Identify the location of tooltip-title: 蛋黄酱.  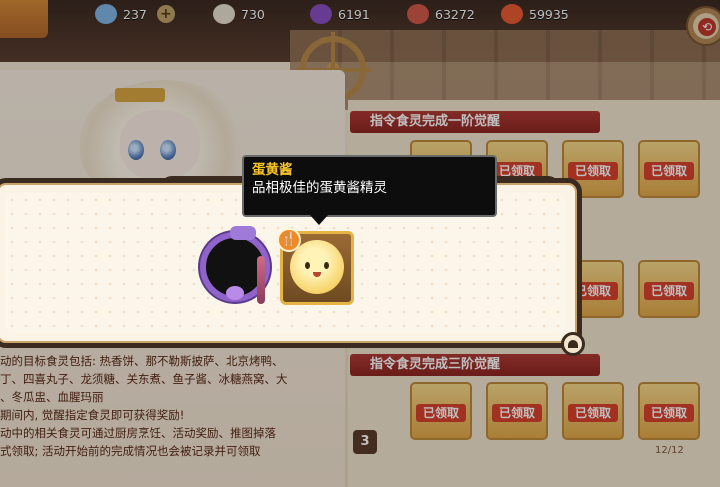
(272, 170).